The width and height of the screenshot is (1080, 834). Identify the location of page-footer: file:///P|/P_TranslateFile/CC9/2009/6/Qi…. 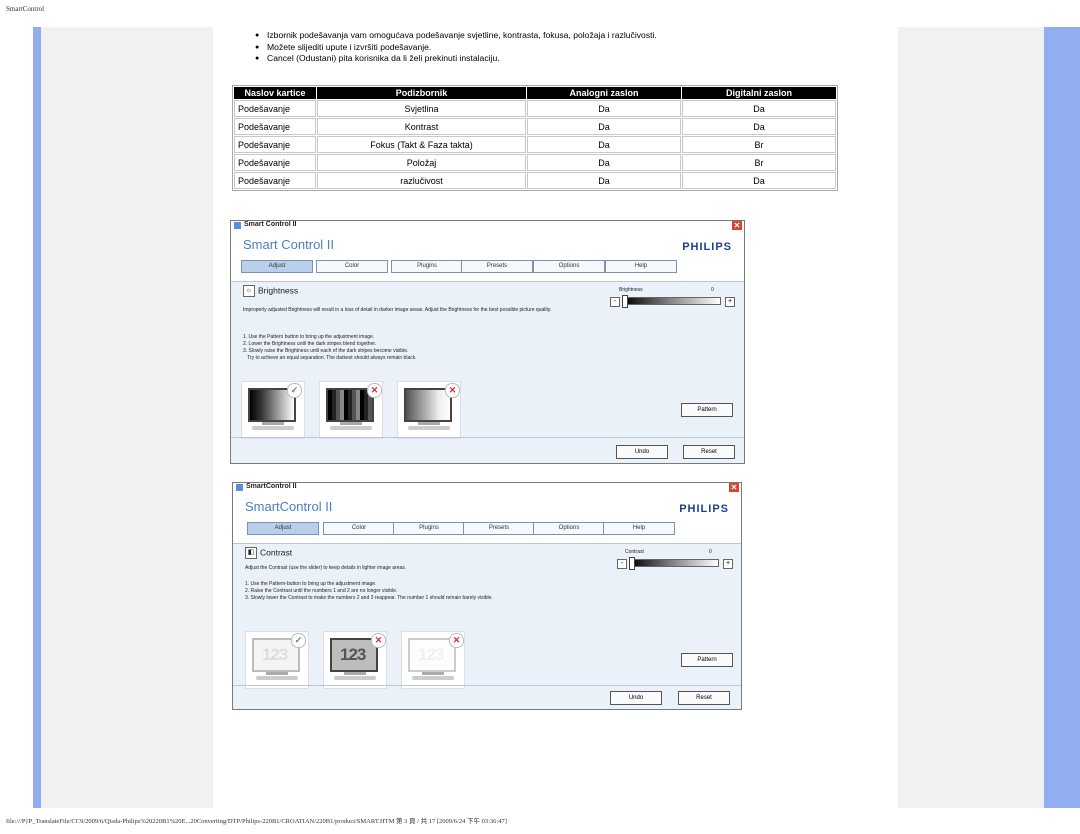
(256, 821).